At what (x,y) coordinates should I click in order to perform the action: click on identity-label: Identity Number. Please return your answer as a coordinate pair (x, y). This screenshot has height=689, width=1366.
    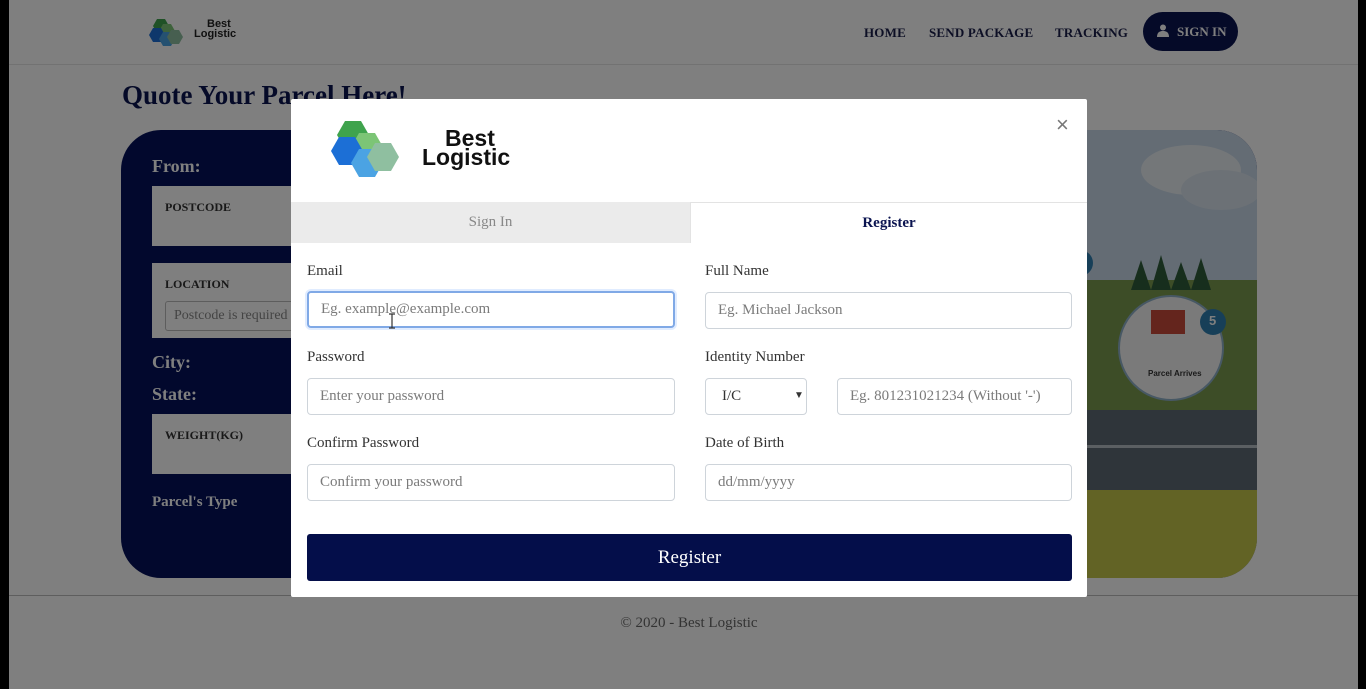
    Looking at the image, I should click on (755, 357).